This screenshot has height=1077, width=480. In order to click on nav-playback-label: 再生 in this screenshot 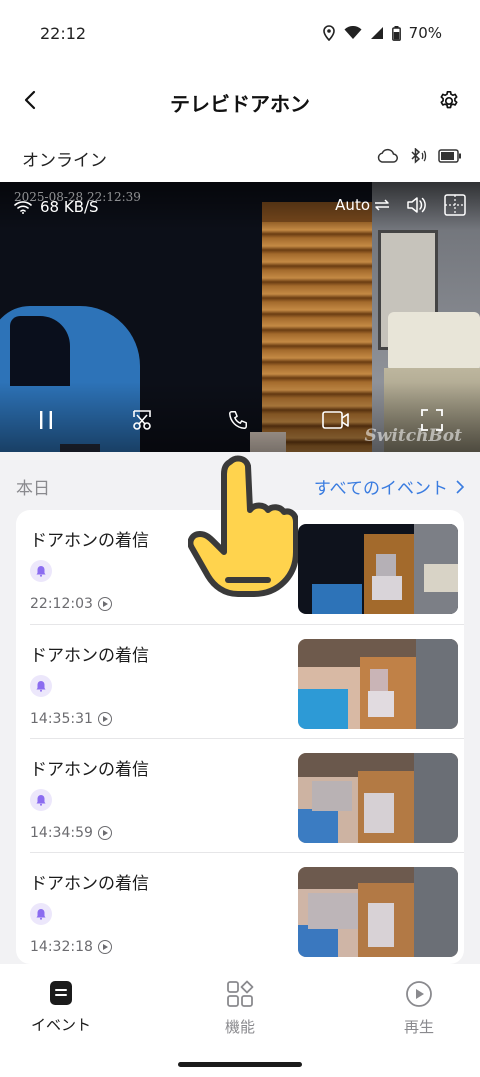, I will do `click(418, 1027)`.